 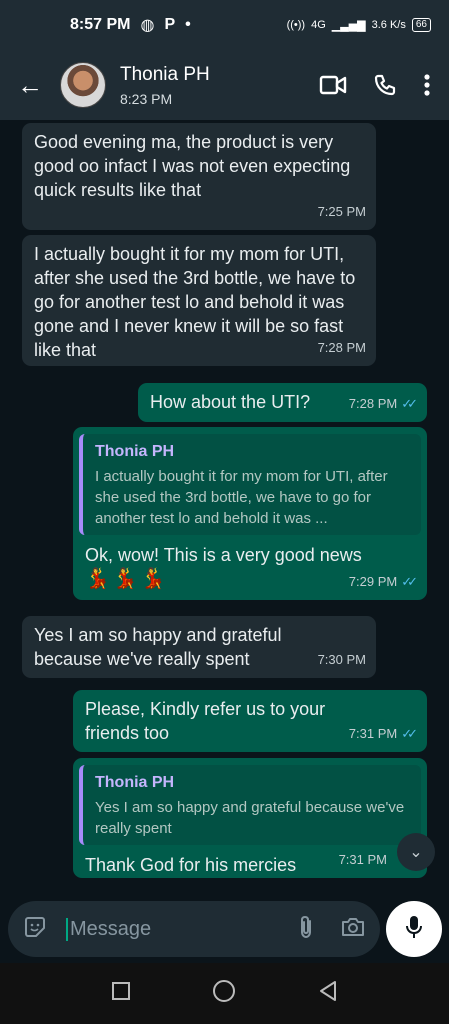 I want to click on avatar, so click(x=83, y=85).